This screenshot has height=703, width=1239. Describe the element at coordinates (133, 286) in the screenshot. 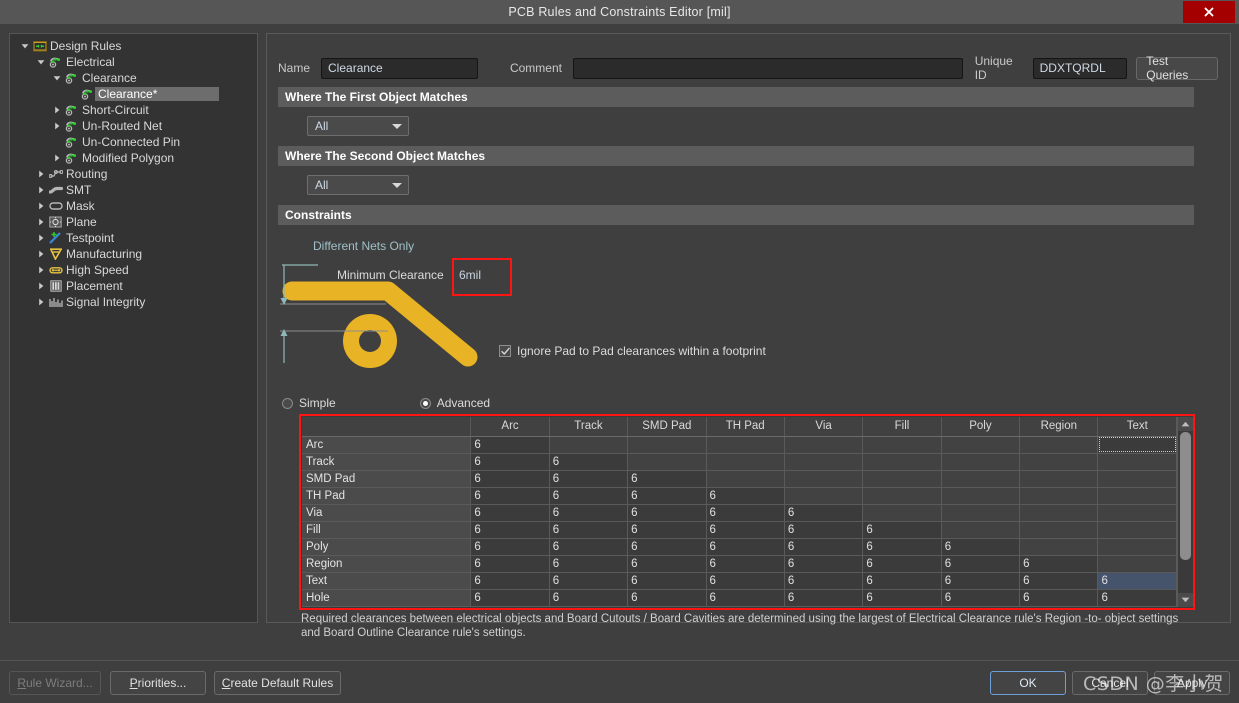

I see `tree-item-placement: Placement` at that location.